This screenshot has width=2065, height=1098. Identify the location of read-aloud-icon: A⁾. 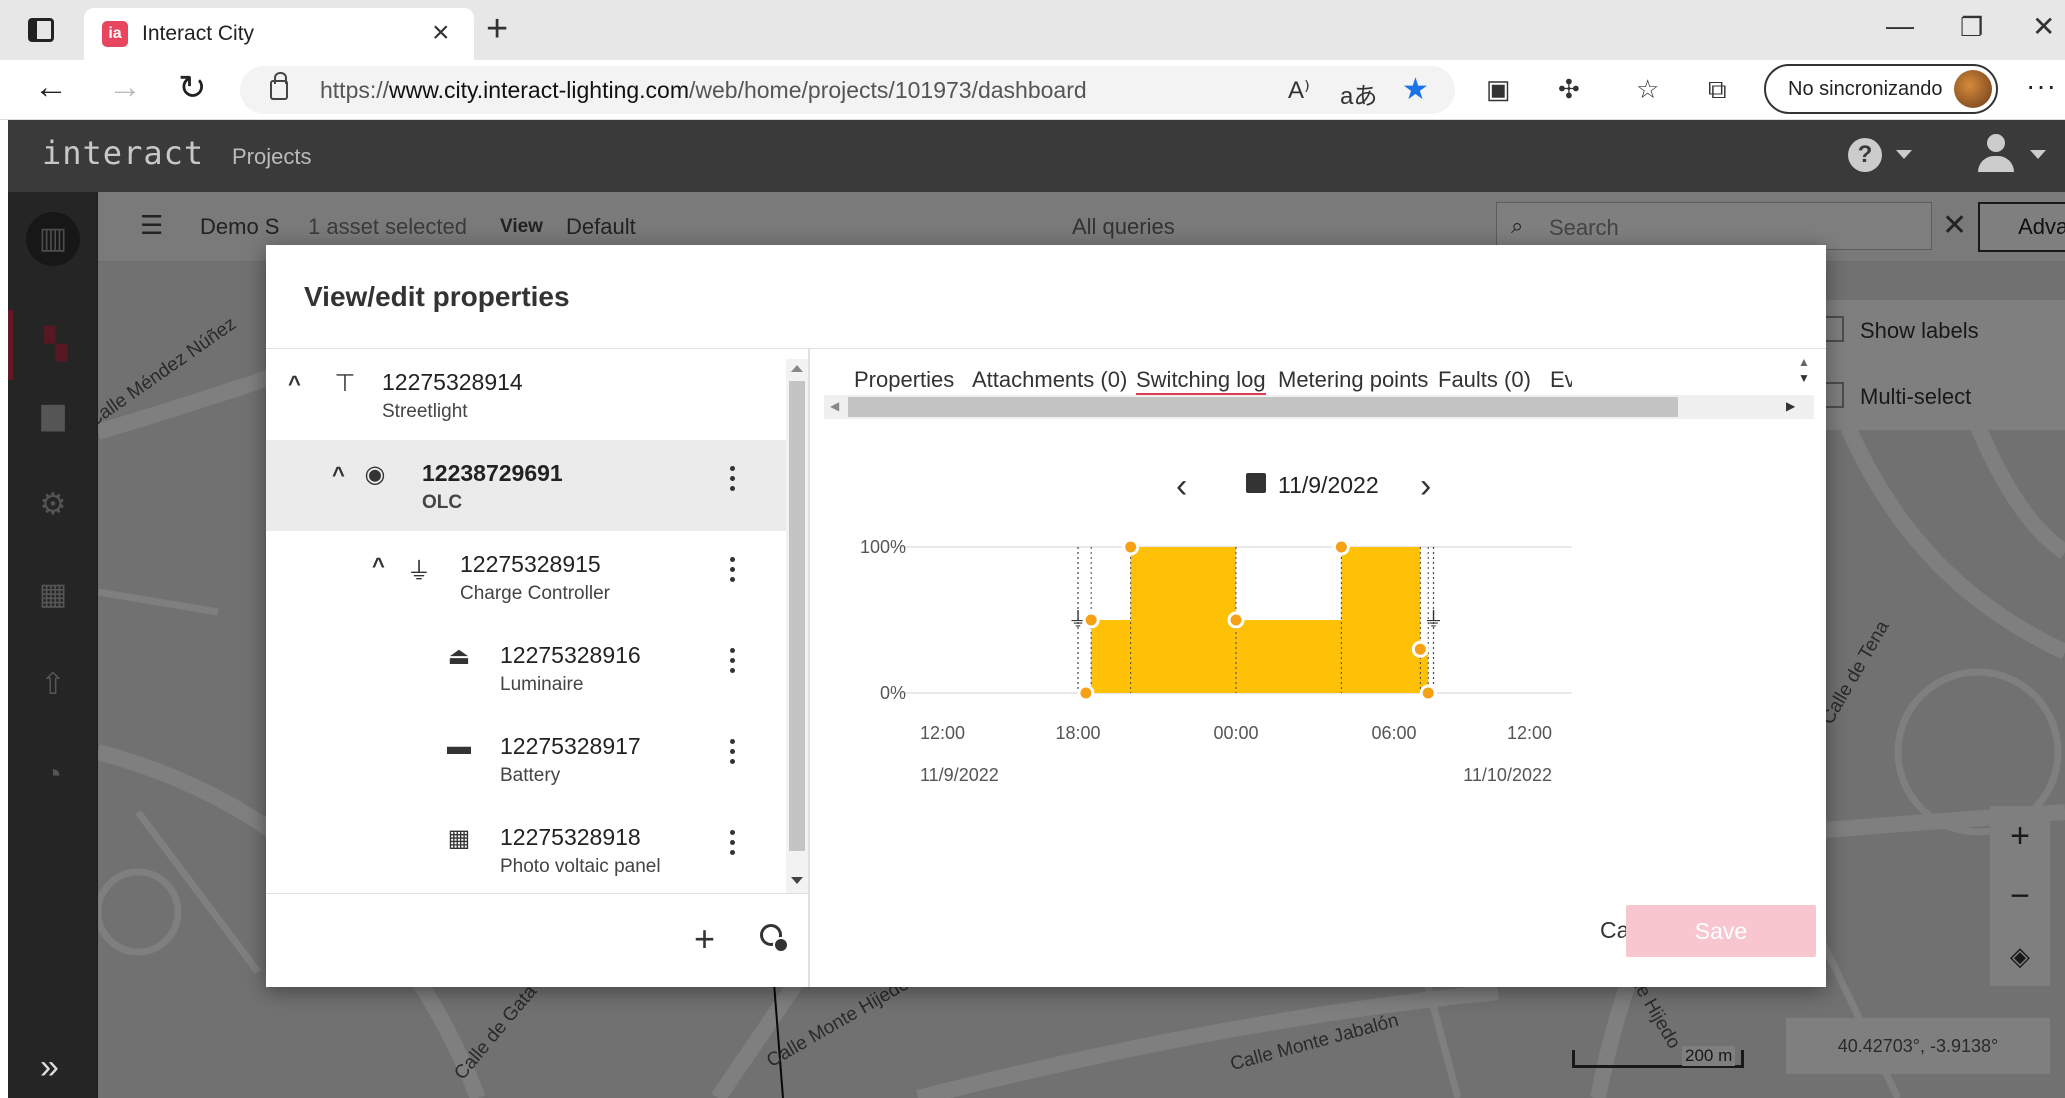
(1299, 90).